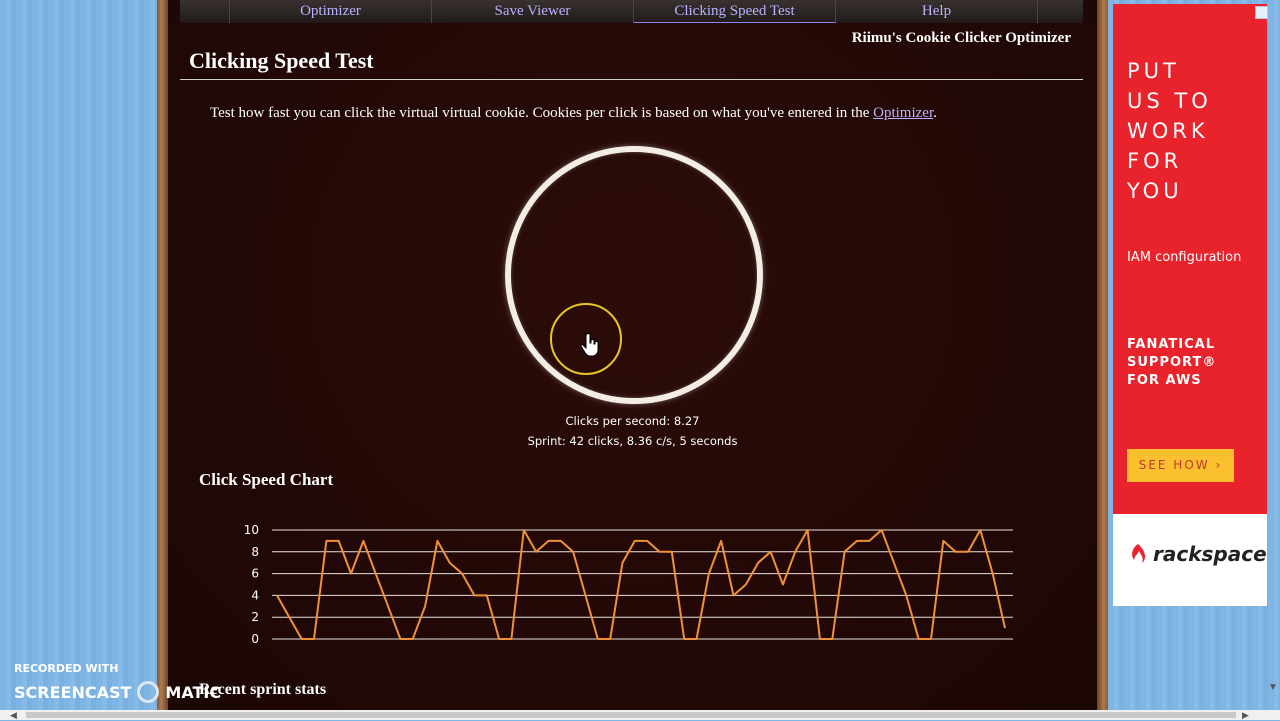 The image size is (1280, 721). I want to click on ad-headline-line: YOU, so click(1155, 191).